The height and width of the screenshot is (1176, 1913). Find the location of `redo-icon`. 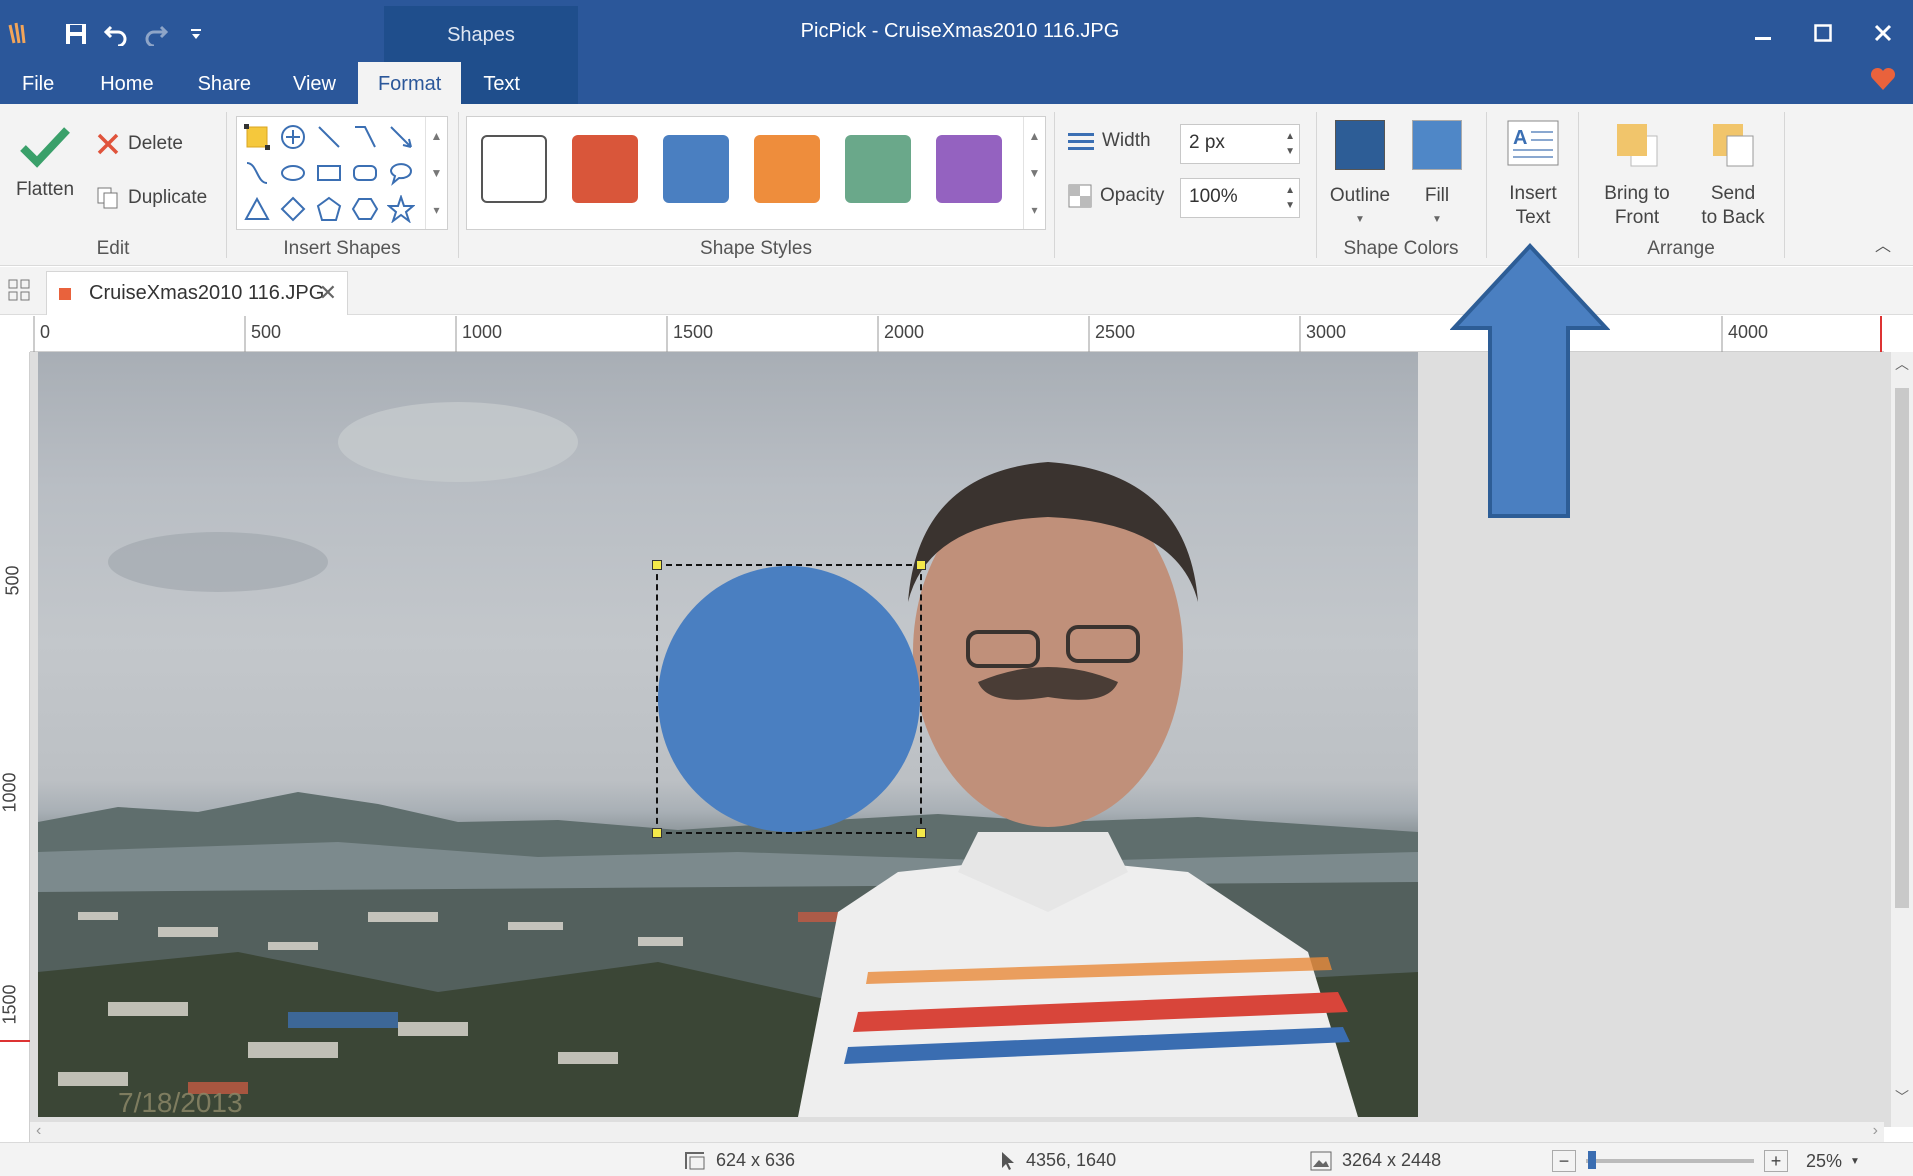

redo-icon is located at coordinates (156, 34).